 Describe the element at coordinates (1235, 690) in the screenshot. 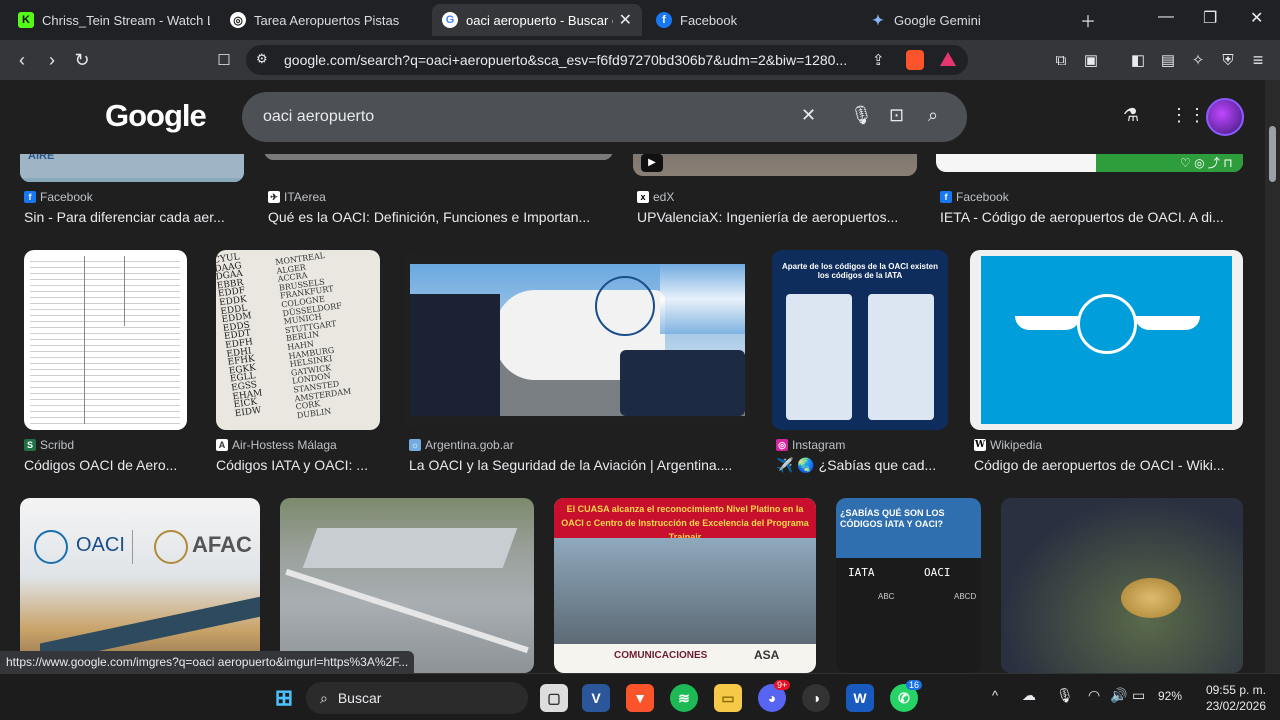

I see `clock-time: 09:55 p. m.` at that location.